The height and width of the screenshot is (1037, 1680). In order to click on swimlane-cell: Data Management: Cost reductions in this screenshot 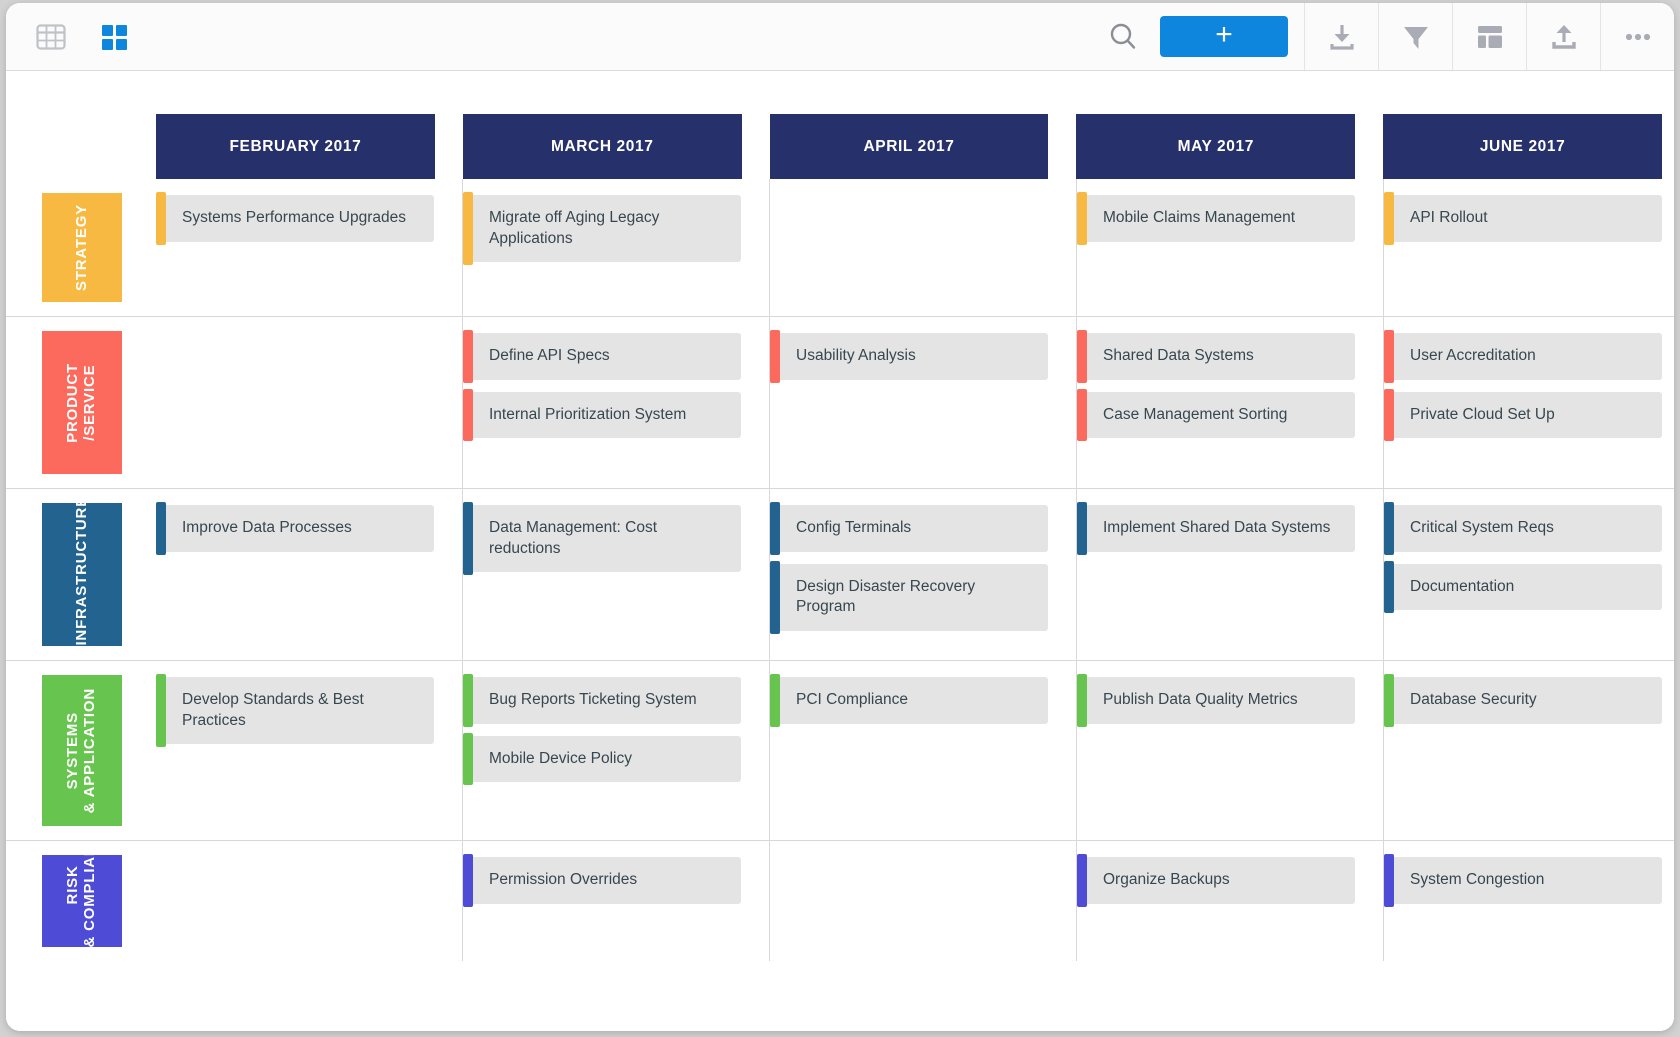, I will do `click(601, 574)`.